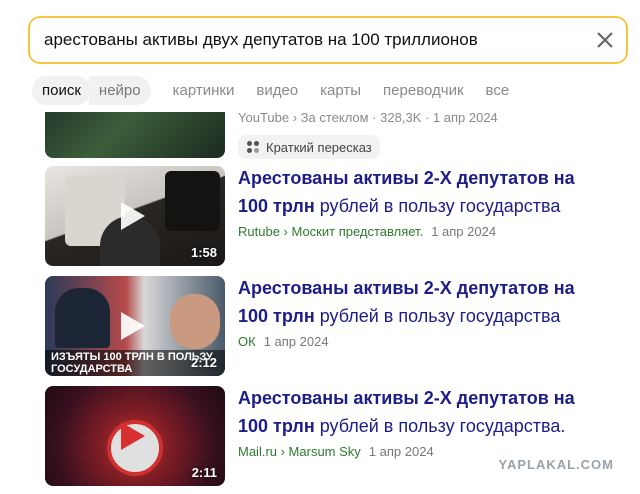 This screenshot has width=640, height=494. What do you see at coordinates (204, 472) in the screenshot?
I see `video-duration: 2:11` at bounding box center [204, 472].